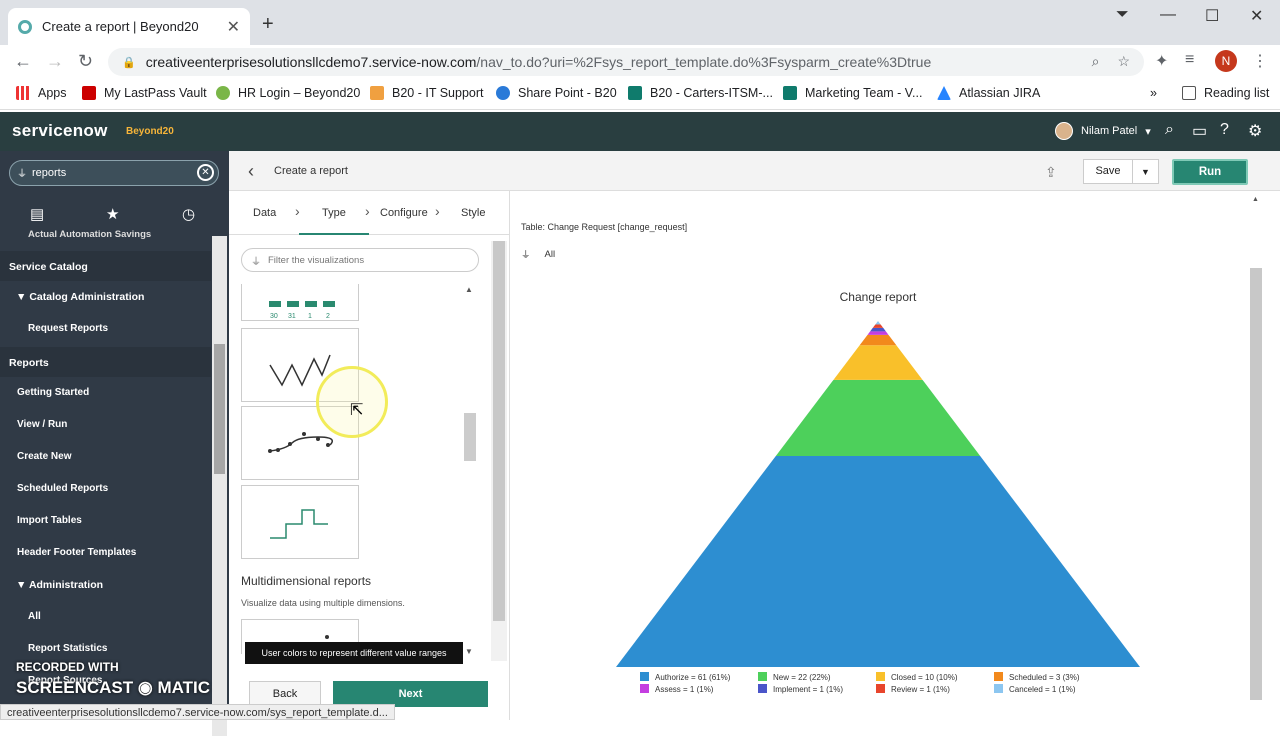 This screenshot has width=1280, height=736. I want to click on chevron-right-icon: ›, so click(297, 211).